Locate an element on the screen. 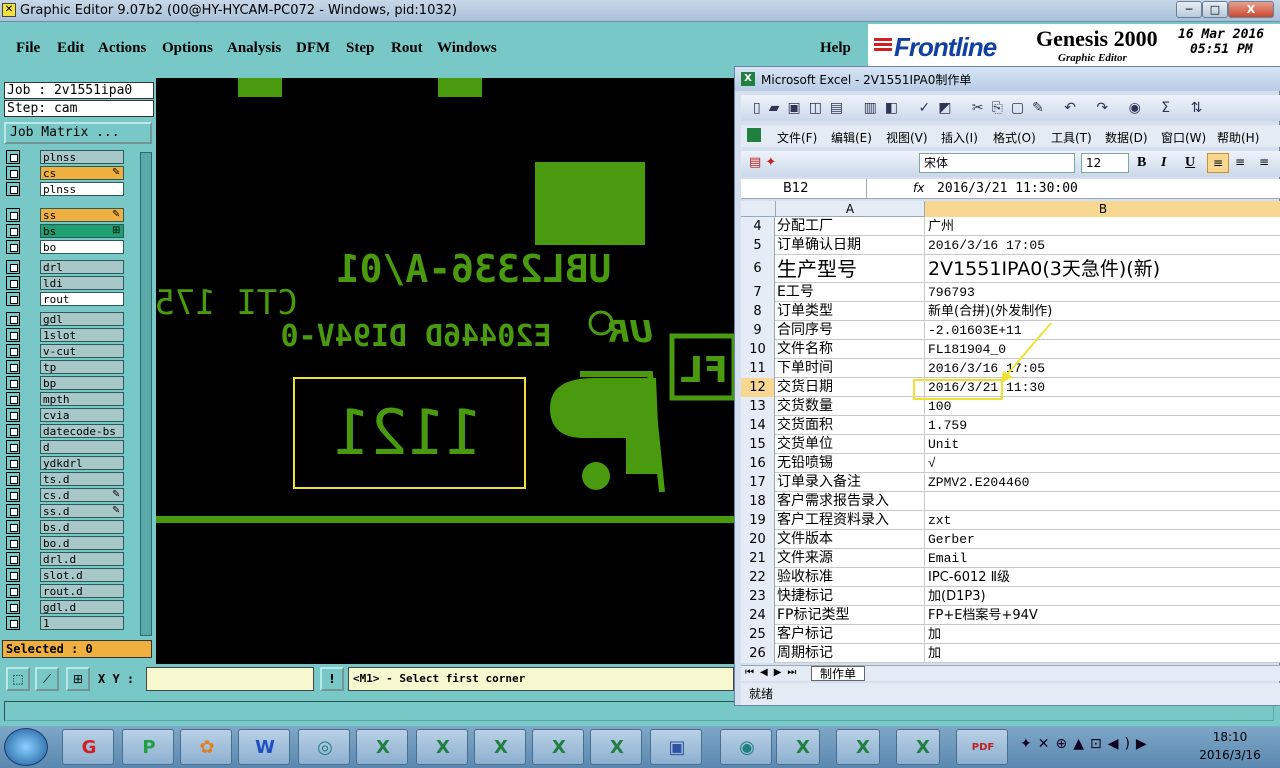 The width and height of the screenshot is (1280, 768). row-number: 12 is located at coordinates (758, 387).